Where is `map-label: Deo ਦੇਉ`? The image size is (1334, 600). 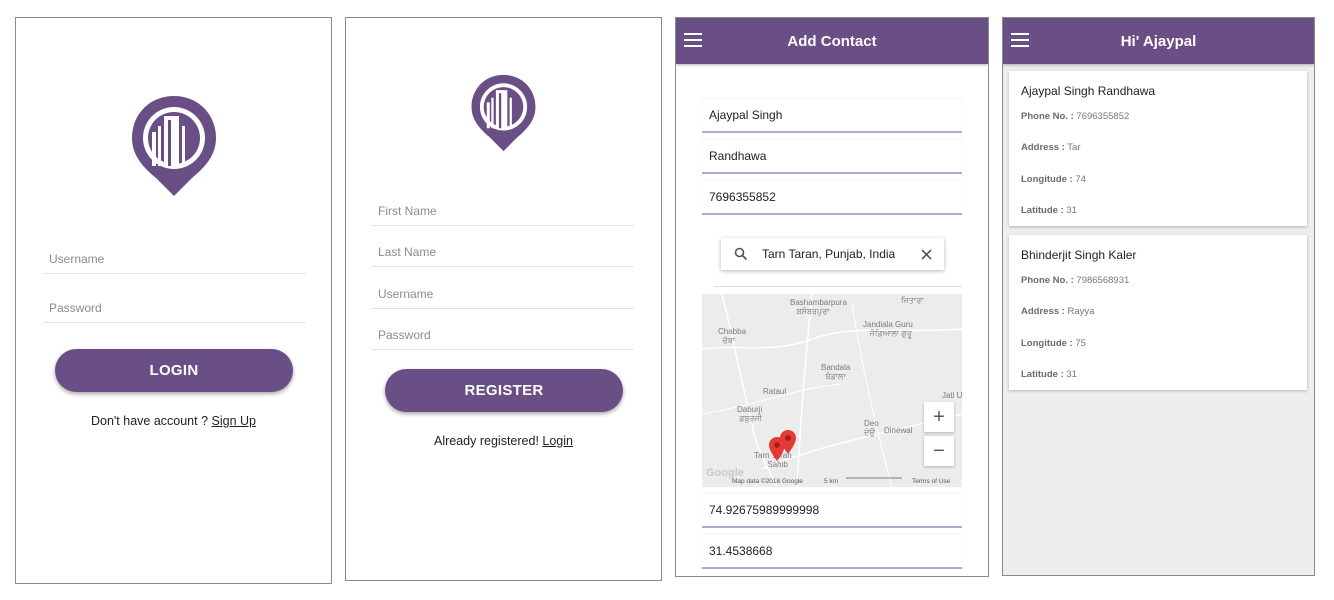 map-label: Deo ਦੇਉ is located at coordinates (871, 428).